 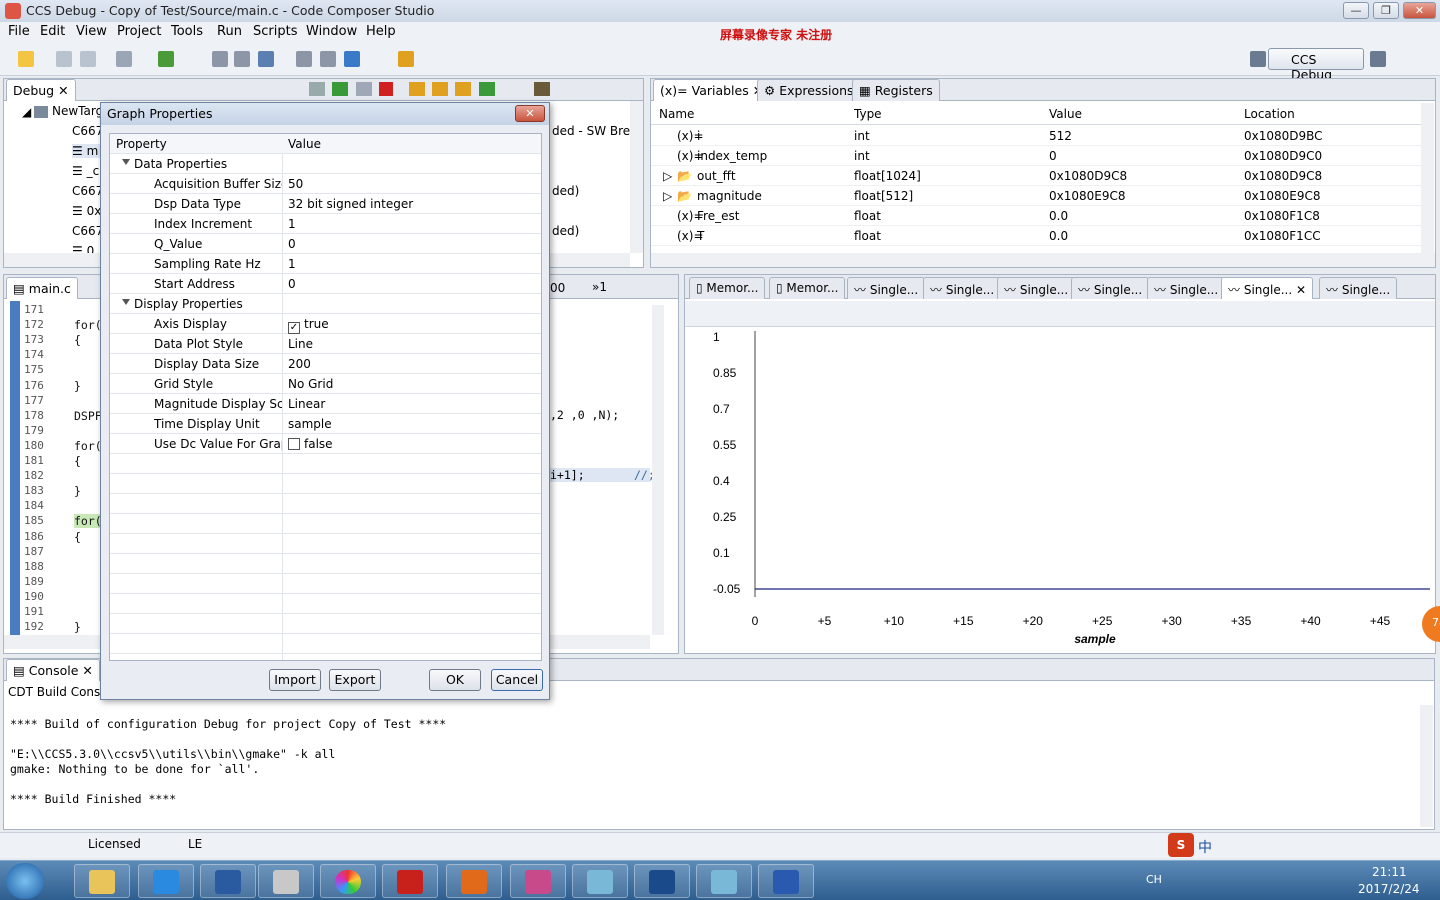 What do you see at coordinates (1269, 114) in the screenshot?
I see `col-location: Location` at bounding box center [1269, 114].